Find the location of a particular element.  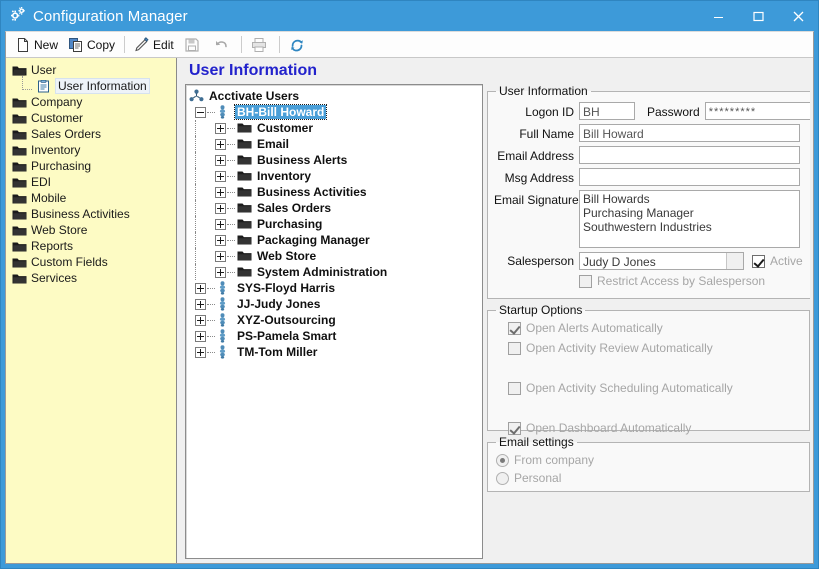

email-settings-legend: Email settings is located at coordinates (536, 442).